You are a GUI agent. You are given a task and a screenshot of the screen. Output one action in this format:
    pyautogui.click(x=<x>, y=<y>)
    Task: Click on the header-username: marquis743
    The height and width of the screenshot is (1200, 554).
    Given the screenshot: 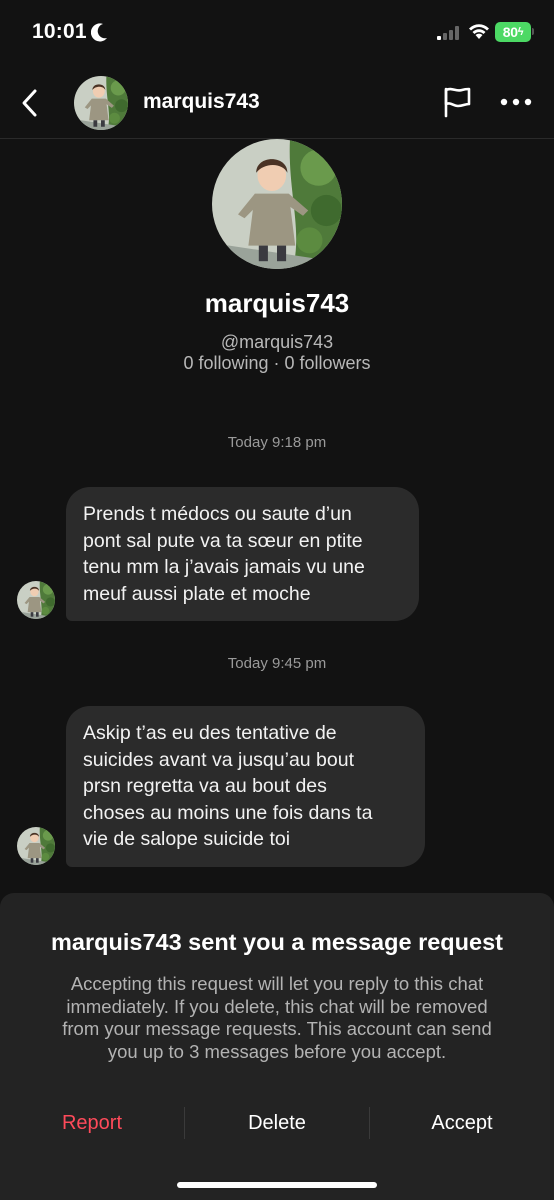 What is the action you would take?
    pyautogui.click(x=201, y=102)
    